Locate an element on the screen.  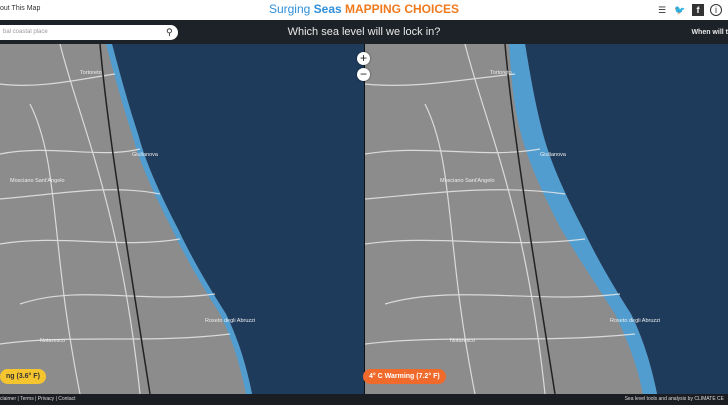
page-question: Which sea level will we lock in? is located at coordinates (364, 32).